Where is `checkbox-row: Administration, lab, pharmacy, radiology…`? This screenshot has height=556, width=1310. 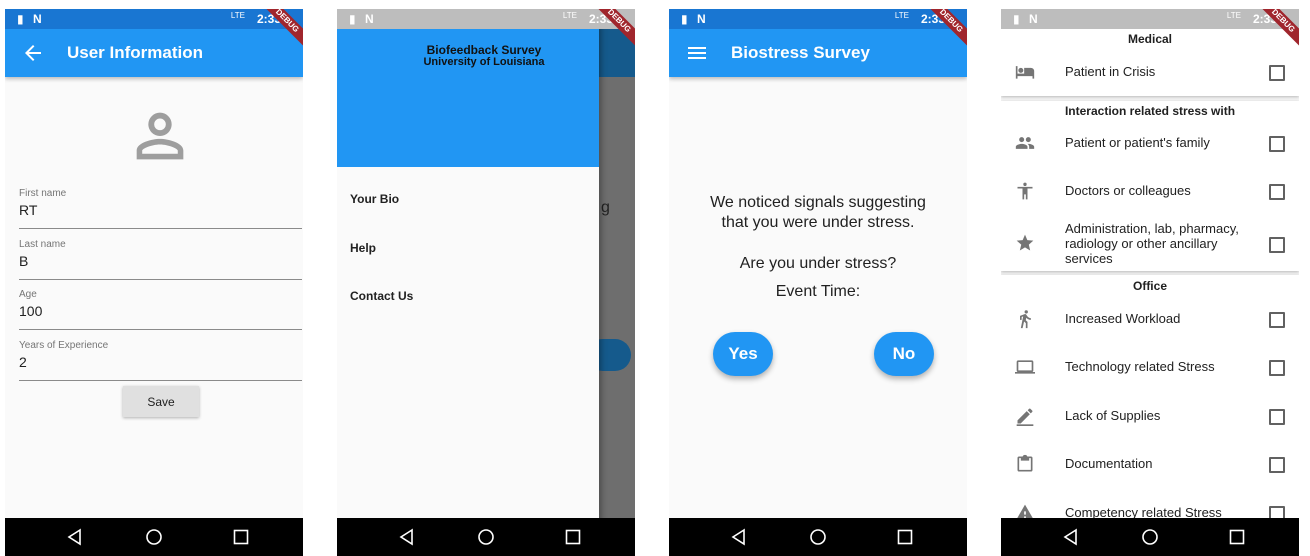 checkbox-row: Administration, lab, pharmacy, radiology… is located at coordinates (1150, 245).